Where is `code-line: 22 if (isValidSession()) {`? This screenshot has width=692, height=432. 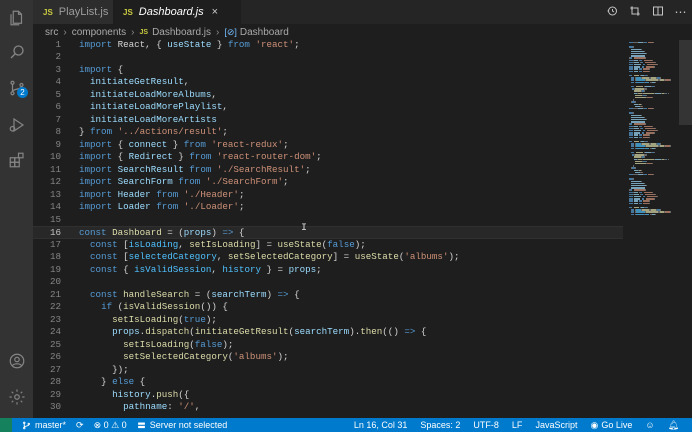
code-line: 22 if (isValidSession()) { is located at coordinates (328, 307).